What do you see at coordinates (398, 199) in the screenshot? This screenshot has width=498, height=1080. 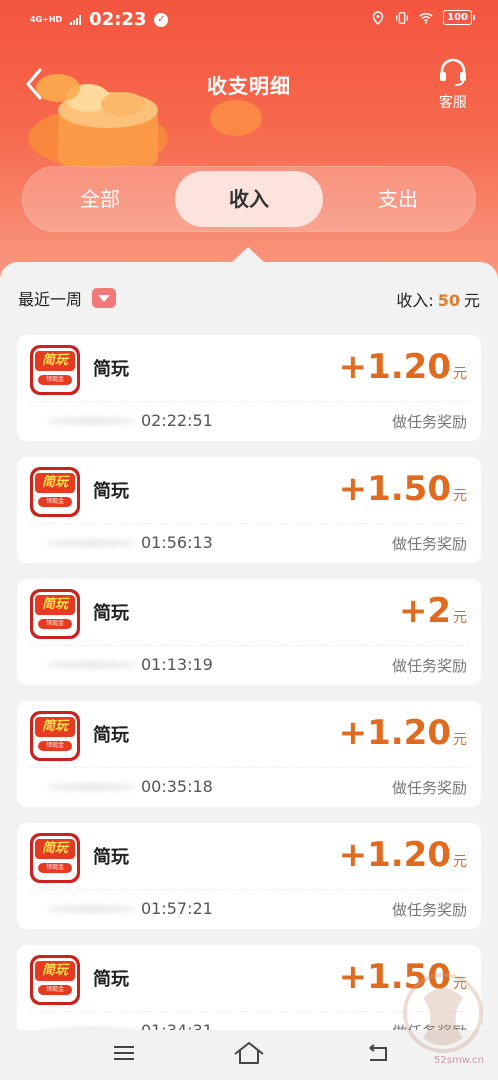 I see `tab-expense: 支出` at bounding box center [398, 199].